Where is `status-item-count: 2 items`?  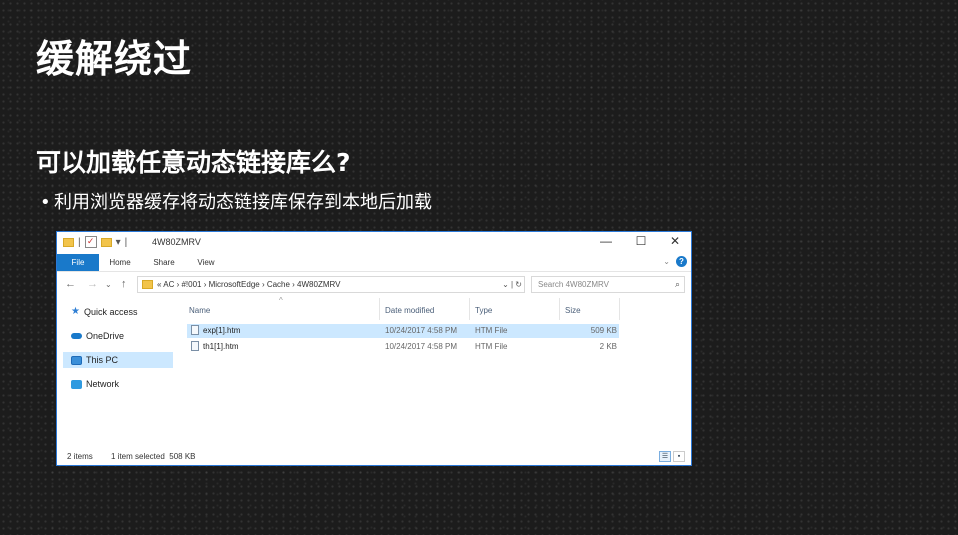 status-item-count: 2 items is located at coordinates (80, 456).